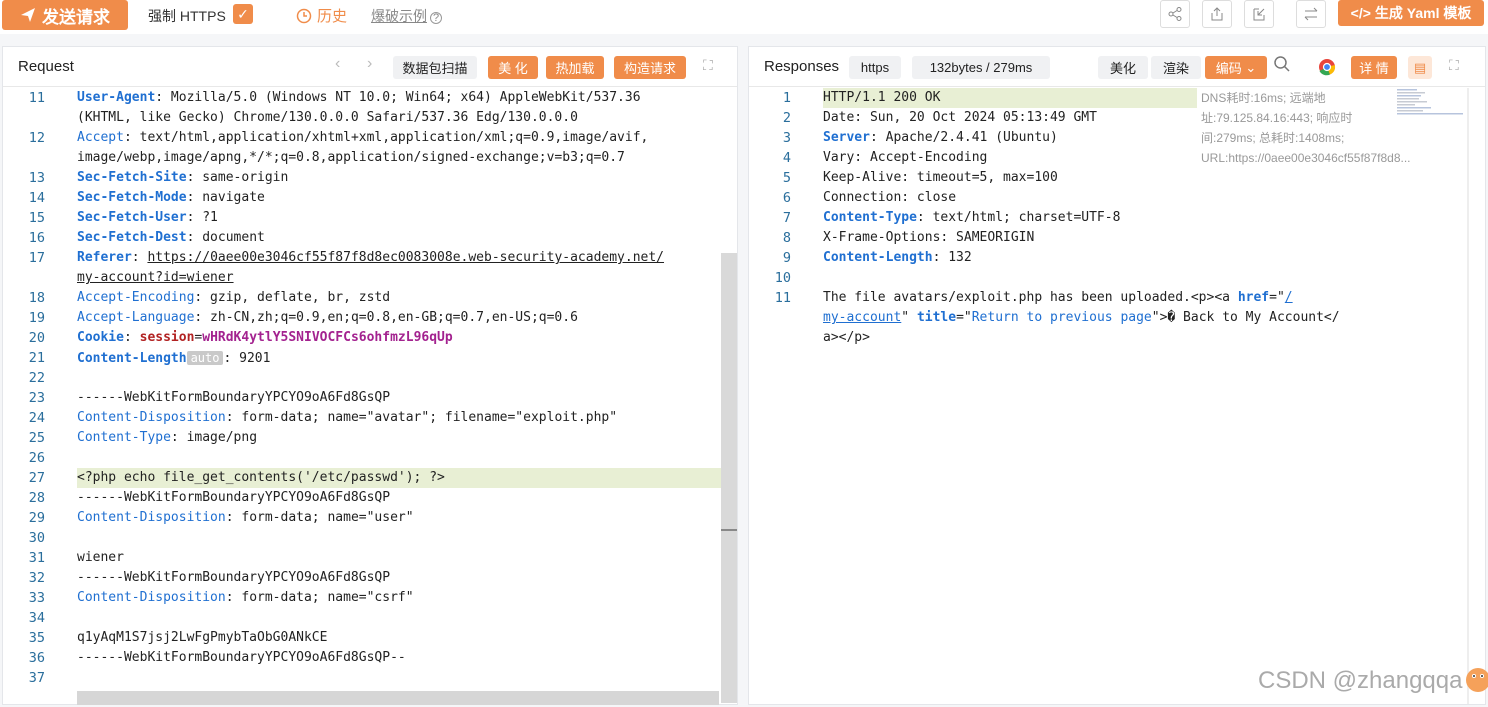 This screenshot has height=707, width=1488. Describe the element at coordinates (1123, 67) in the screenshot. I see `response-beautify-button: 美化` at that location.